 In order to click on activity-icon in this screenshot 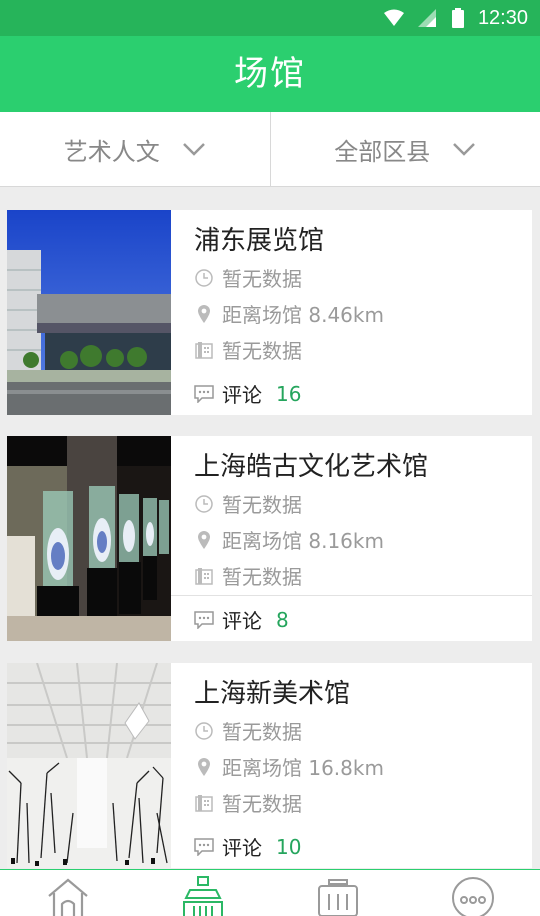, I will do `click(338, 896)`.